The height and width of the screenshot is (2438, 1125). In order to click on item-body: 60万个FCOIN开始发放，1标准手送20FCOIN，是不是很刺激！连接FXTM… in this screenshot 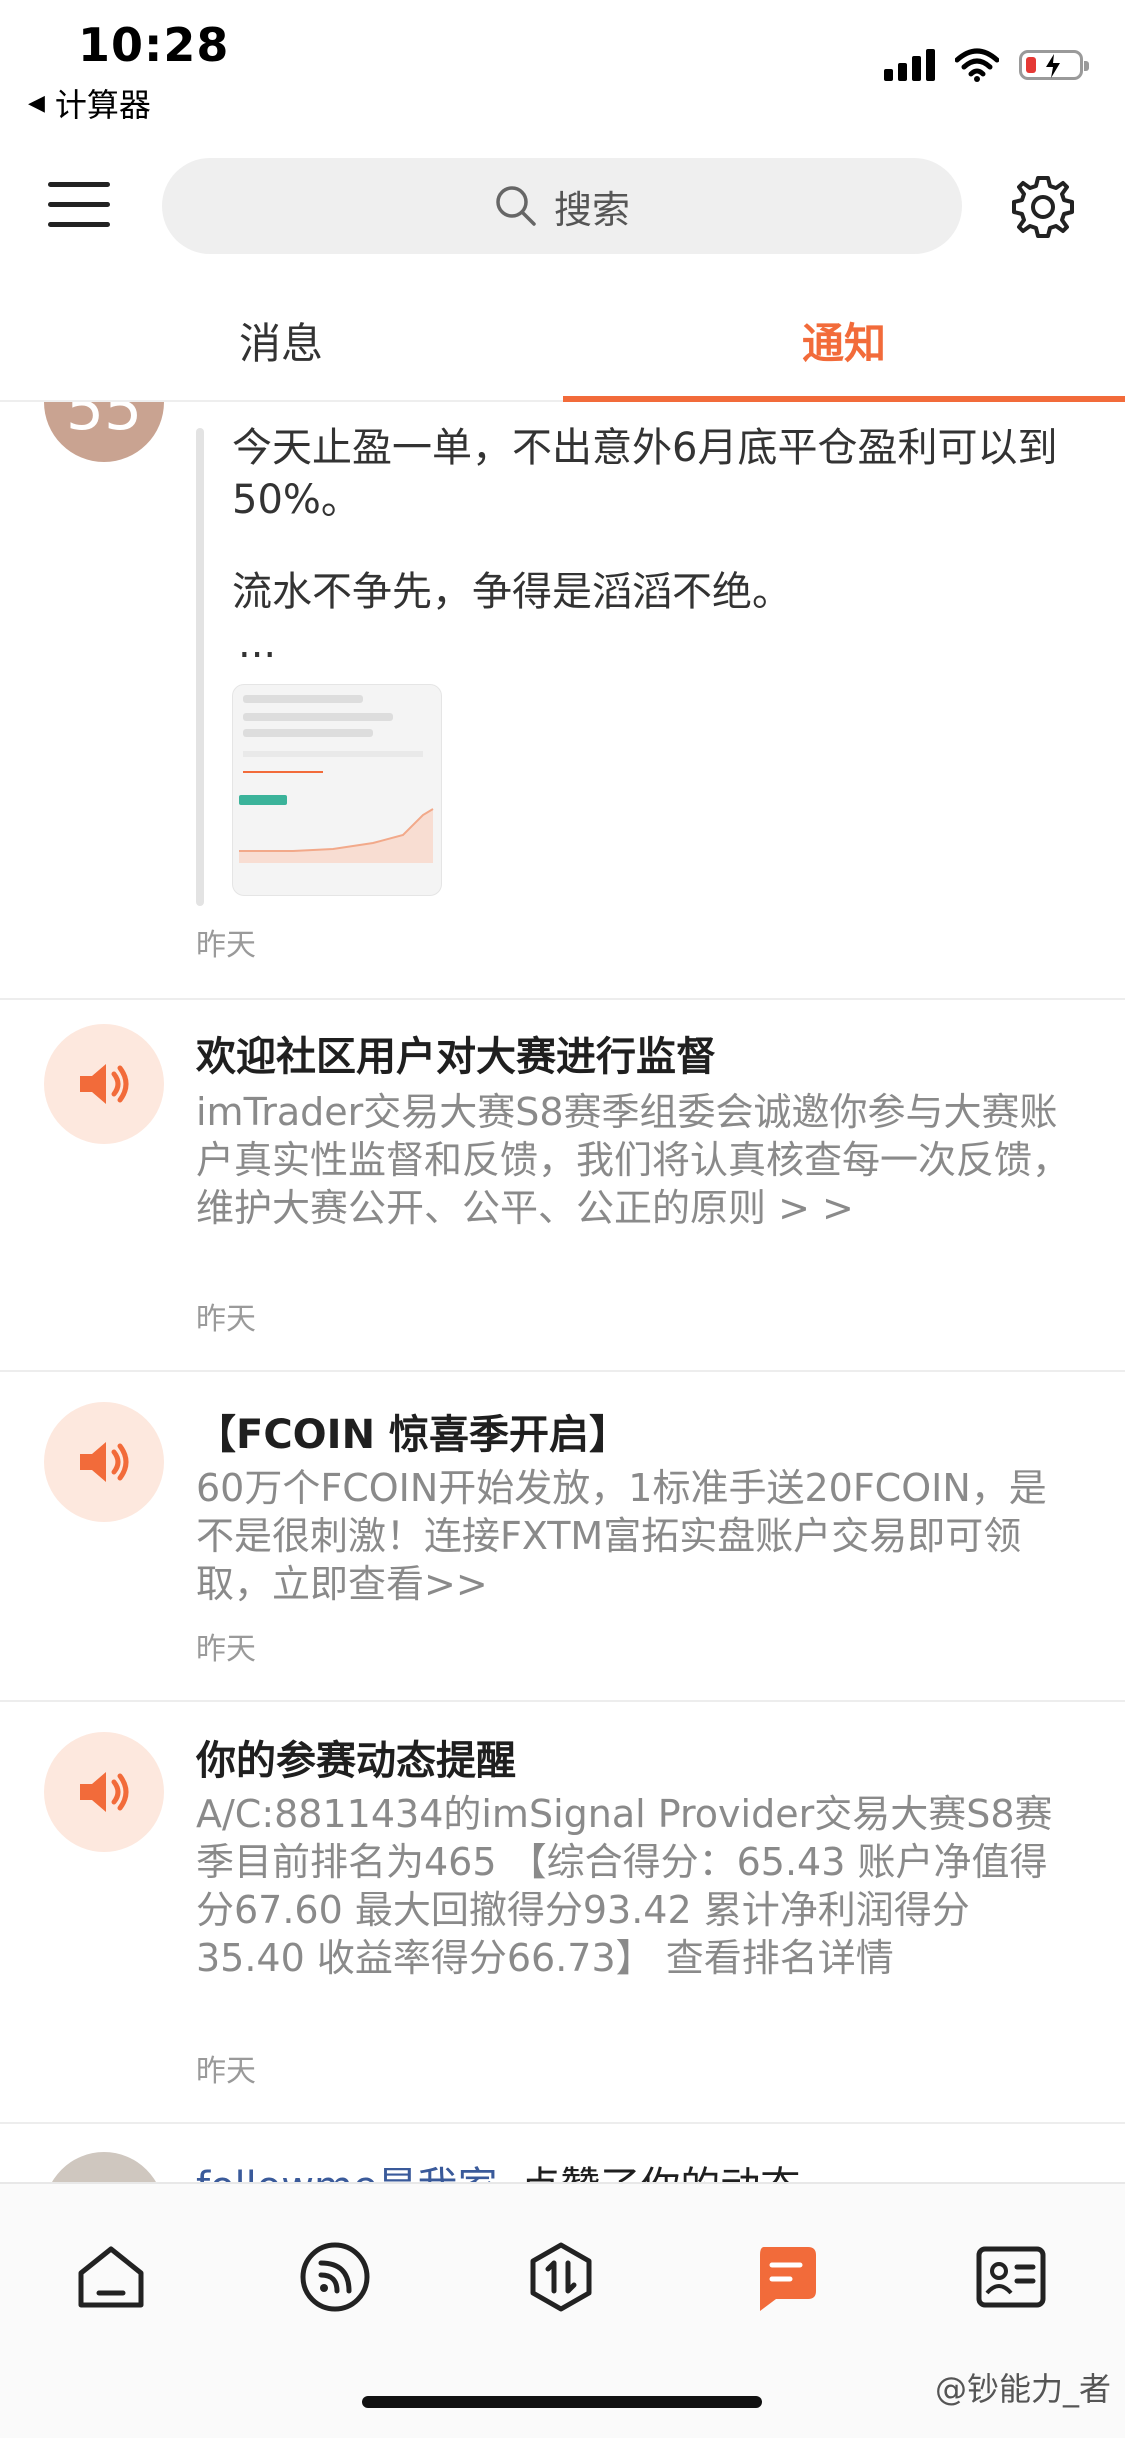, I will do `click(621, 1536)`.